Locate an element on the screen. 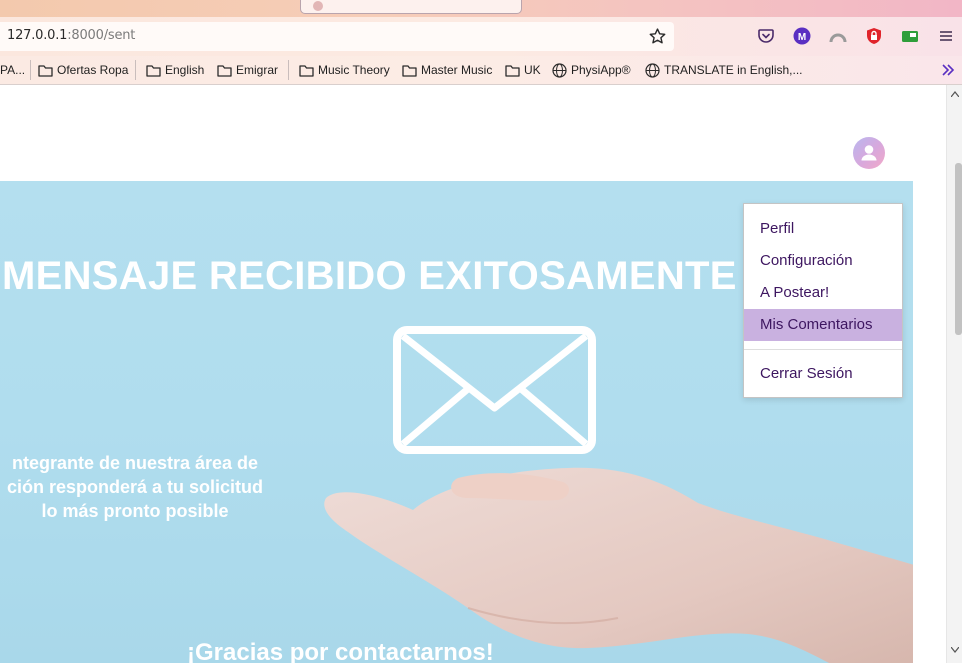  navigation-toolbar: 127.0.0.1:8000/sent M is located at coordinates (481, 36).